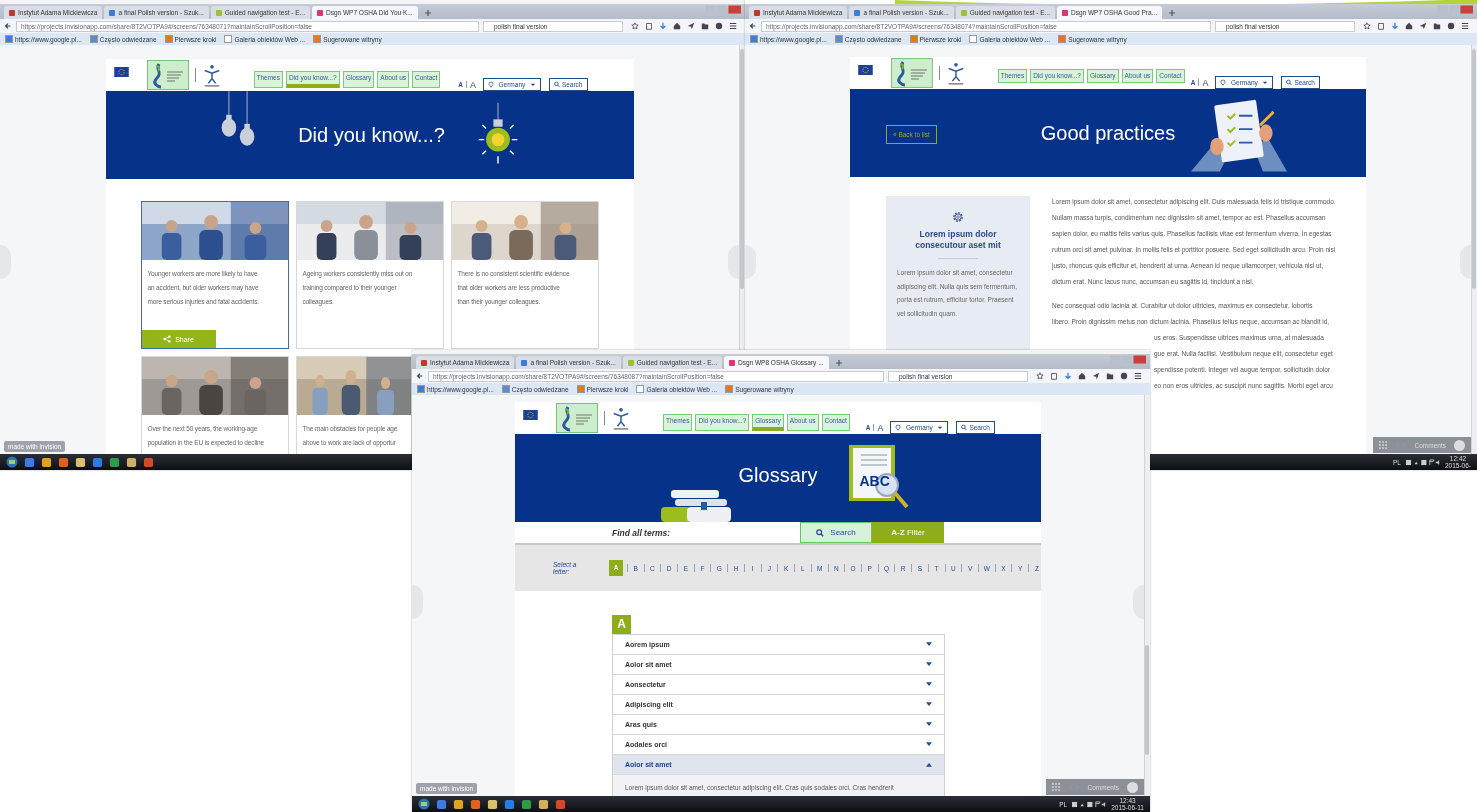 The height and width of the screenshot is (812, 1477). What do you see at coordinates (621, 624) in the screenshot?
I see `letter-heading: A` at bounding box center [621, 624].